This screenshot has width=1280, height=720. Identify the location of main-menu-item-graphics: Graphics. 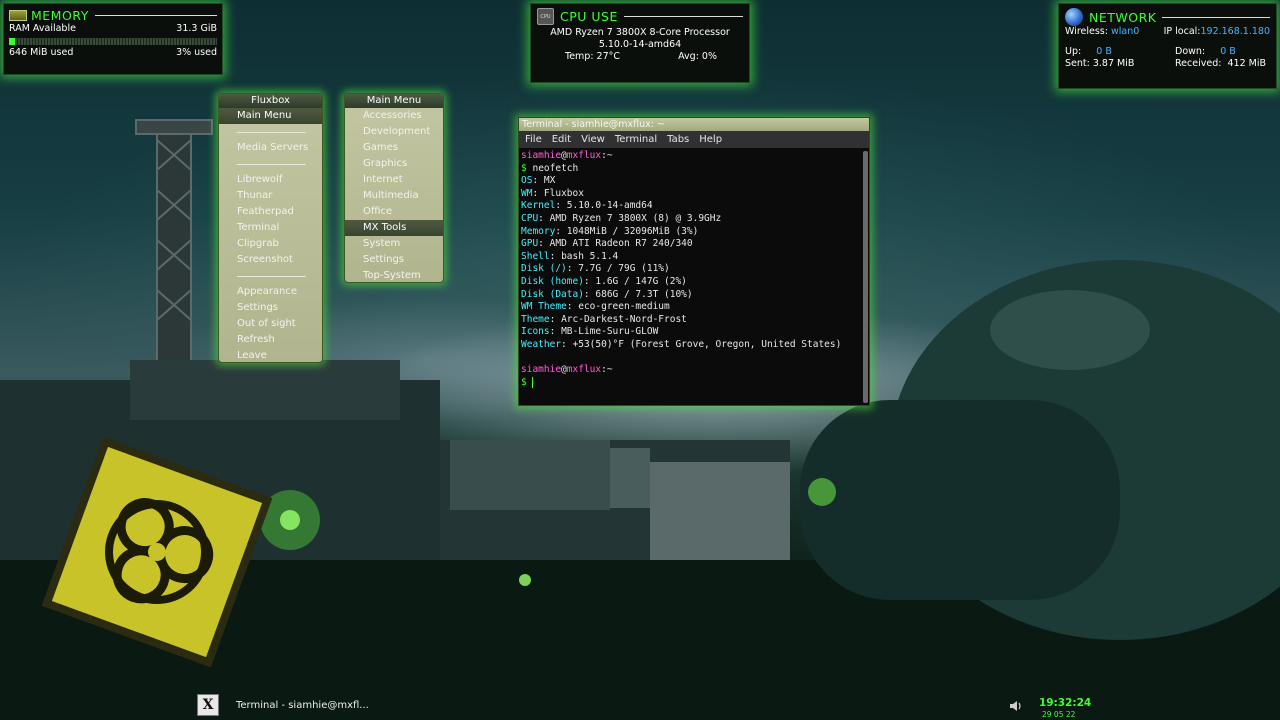
(394, 164).